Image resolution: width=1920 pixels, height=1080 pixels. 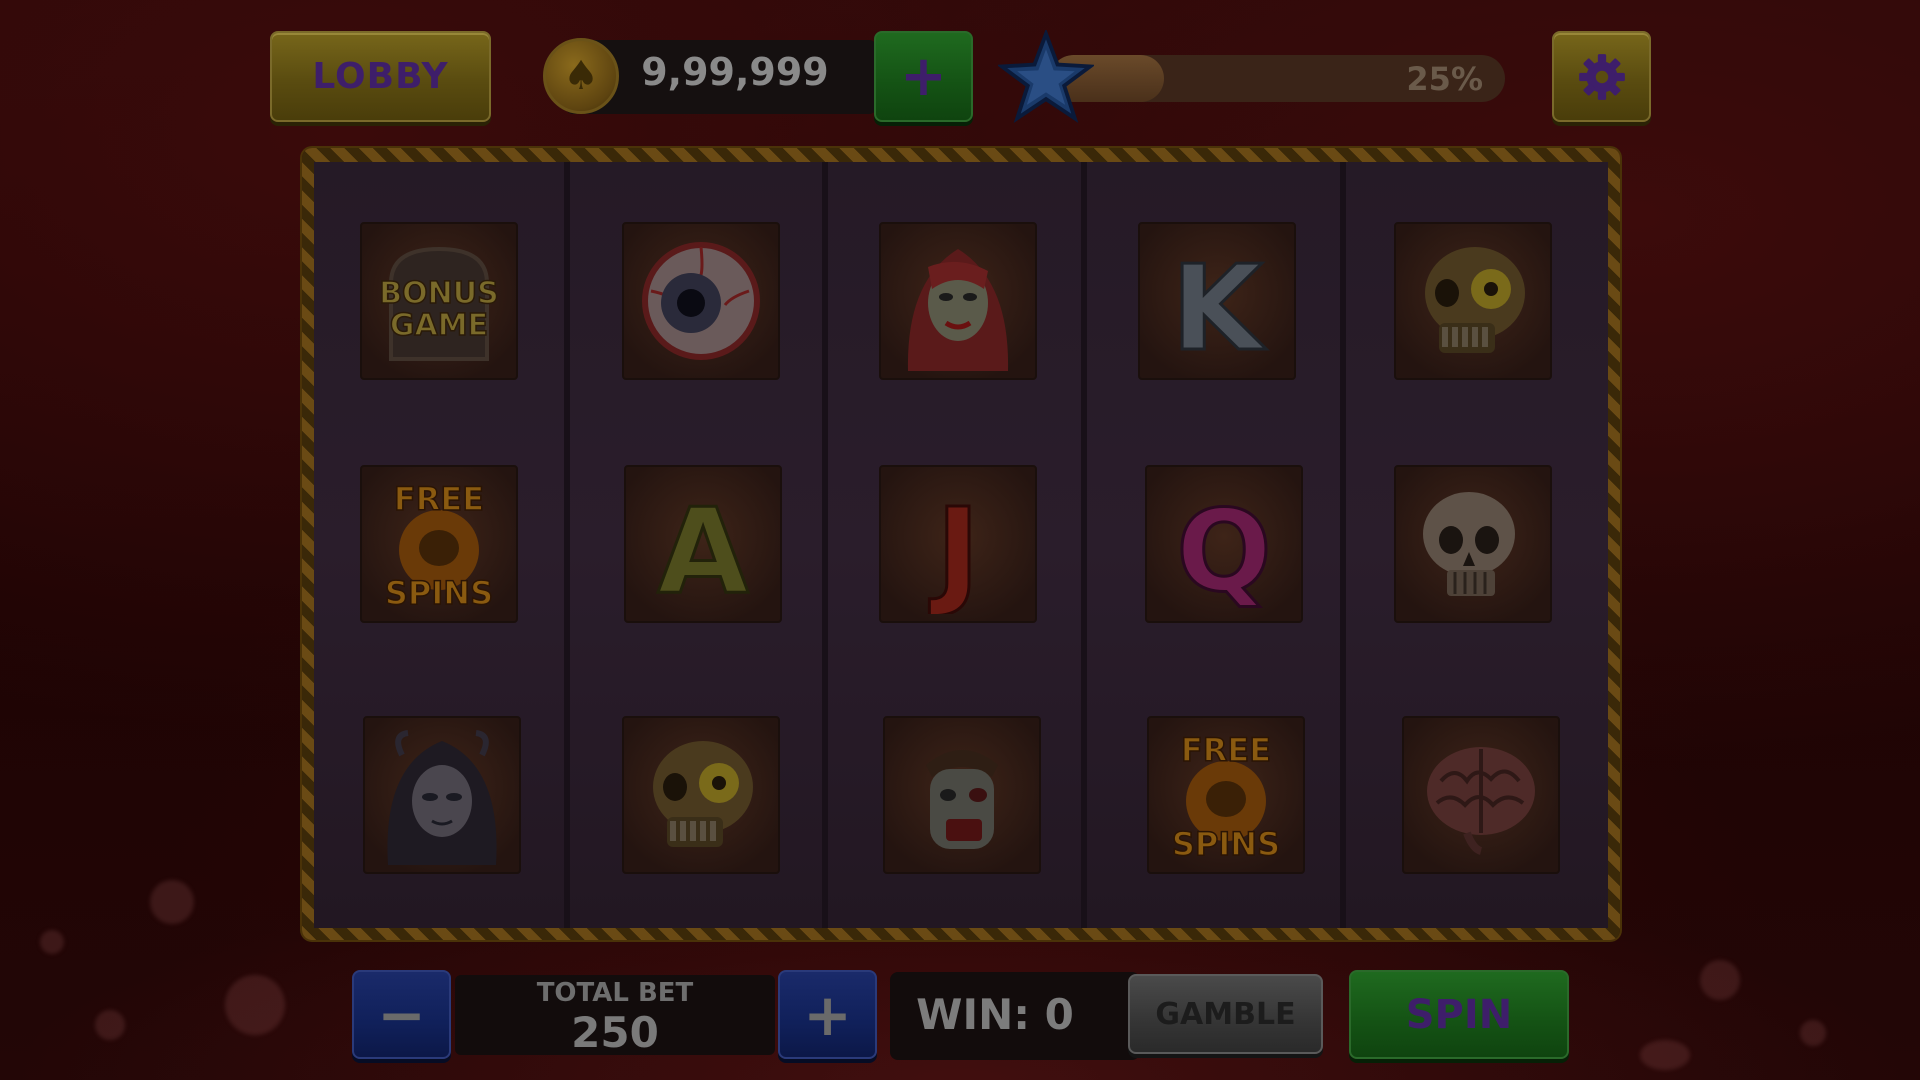 I want to click on gear-icon, so click(x=1601, y=76).